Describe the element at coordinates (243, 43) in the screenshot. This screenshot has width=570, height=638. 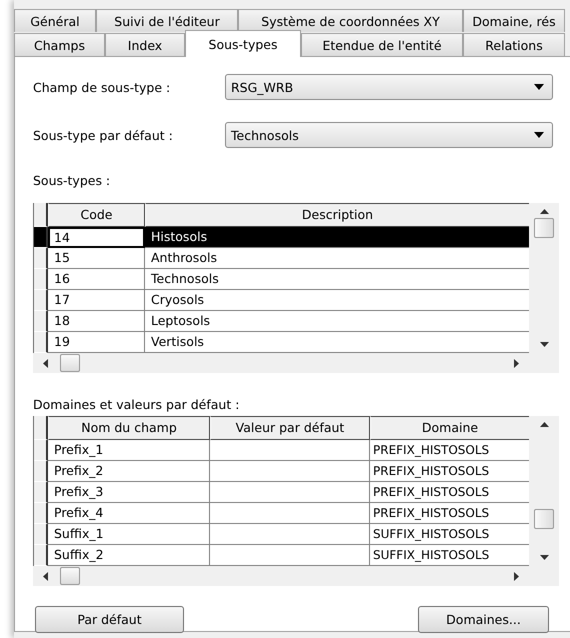
I see `tab: Sous-types` at that location.